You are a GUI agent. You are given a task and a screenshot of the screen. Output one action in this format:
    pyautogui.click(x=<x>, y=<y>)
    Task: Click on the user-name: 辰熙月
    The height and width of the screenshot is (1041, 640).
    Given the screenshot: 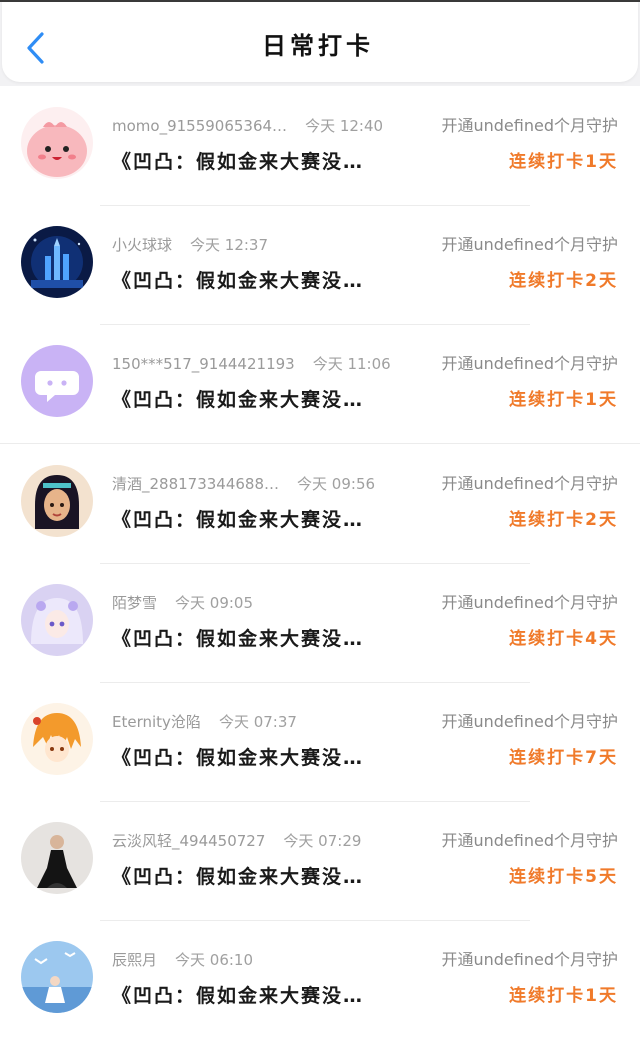 What is the action you would take?
    pyautogui.click(x=134, y=960)
    